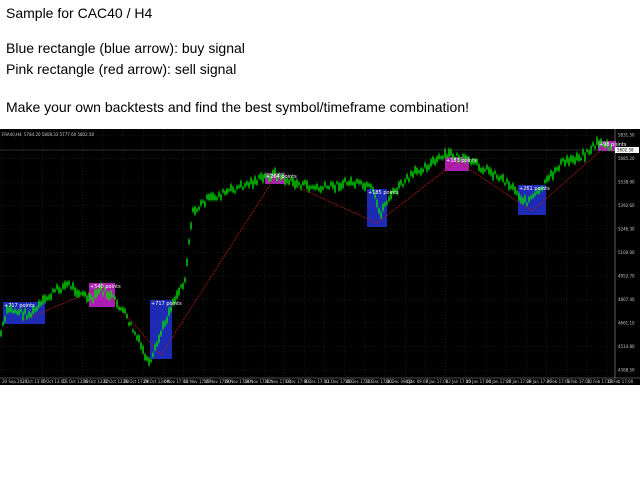 The image size is (640, 480). Describe the element at coordinates (461, 161) in the screenshot. I see `sell-signal-label: +183 points` at that location.